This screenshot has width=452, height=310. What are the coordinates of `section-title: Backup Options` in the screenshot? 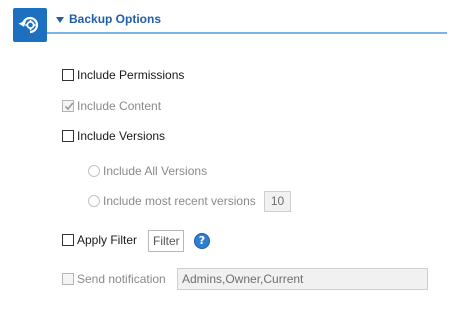 It's located at (115, 19).